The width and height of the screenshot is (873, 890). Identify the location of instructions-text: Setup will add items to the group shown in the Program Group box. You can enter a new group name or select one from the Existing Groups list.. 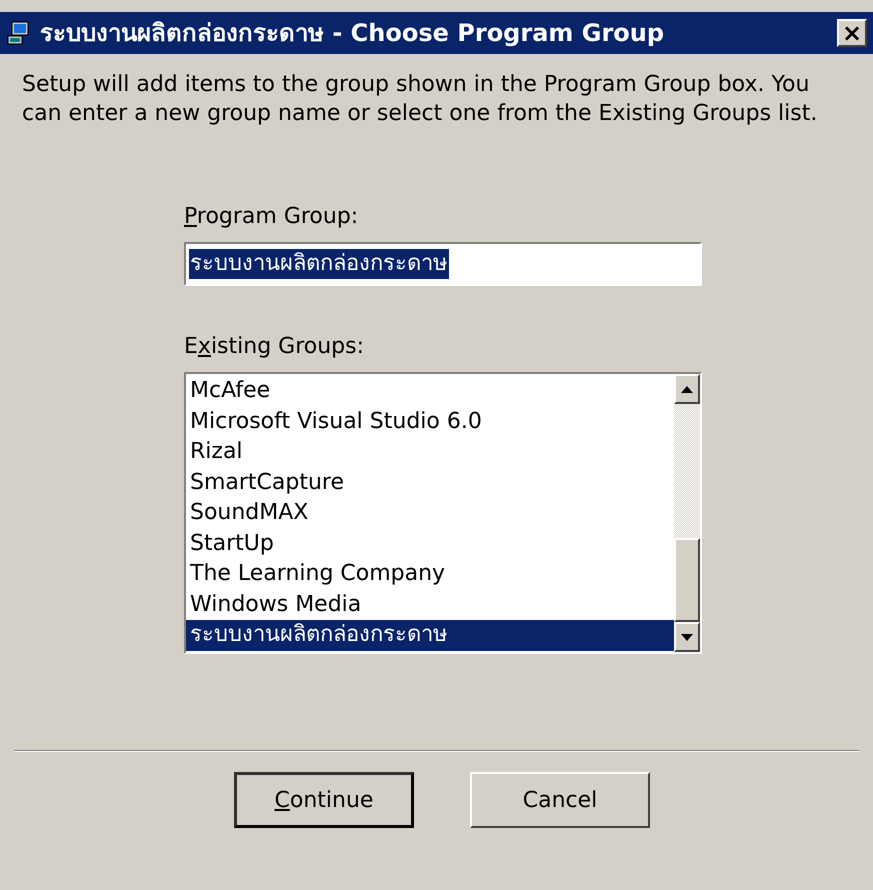
(419, 99).